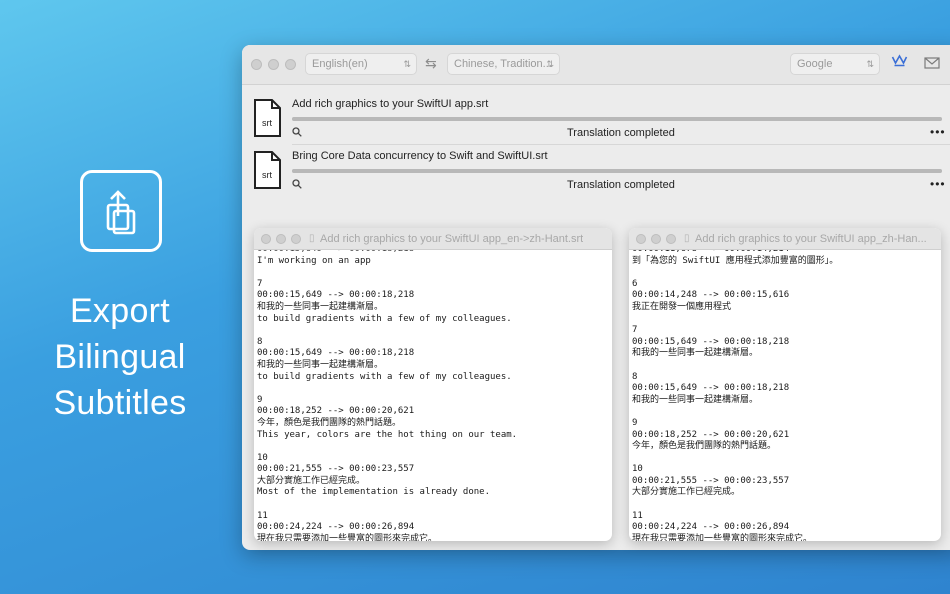 The image size is (950, 594). What do you see at coordinates (121, 212) in the screenshot?
I see `share-export-icon` at bounding box center [121, 212].